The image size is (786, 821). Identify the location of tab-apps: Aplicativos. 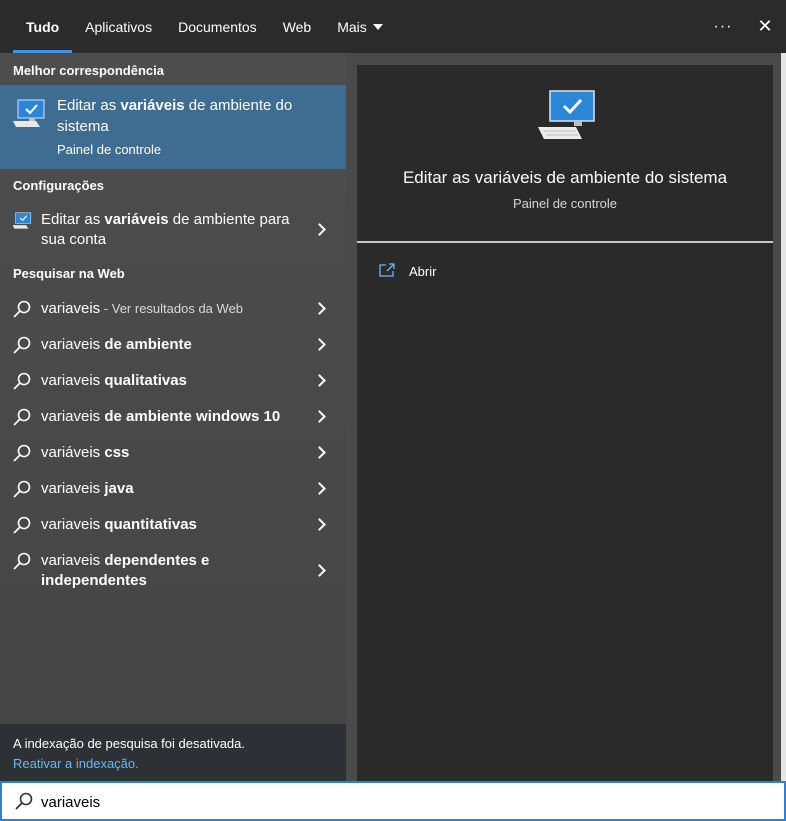
(118, 26).